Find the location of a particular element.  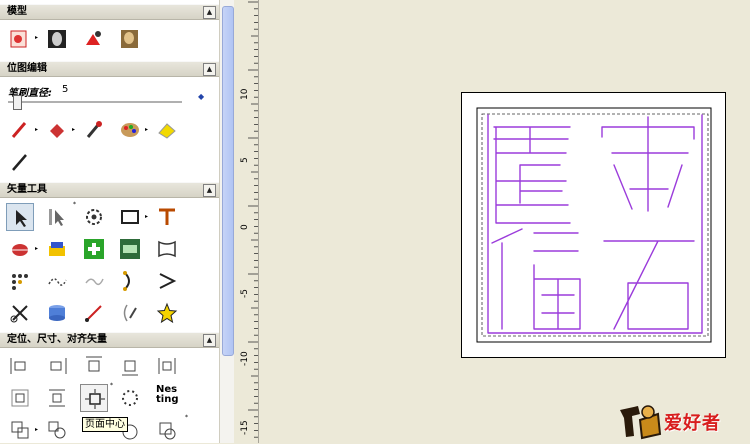

trace-icon is located at coordinates (20, 250).